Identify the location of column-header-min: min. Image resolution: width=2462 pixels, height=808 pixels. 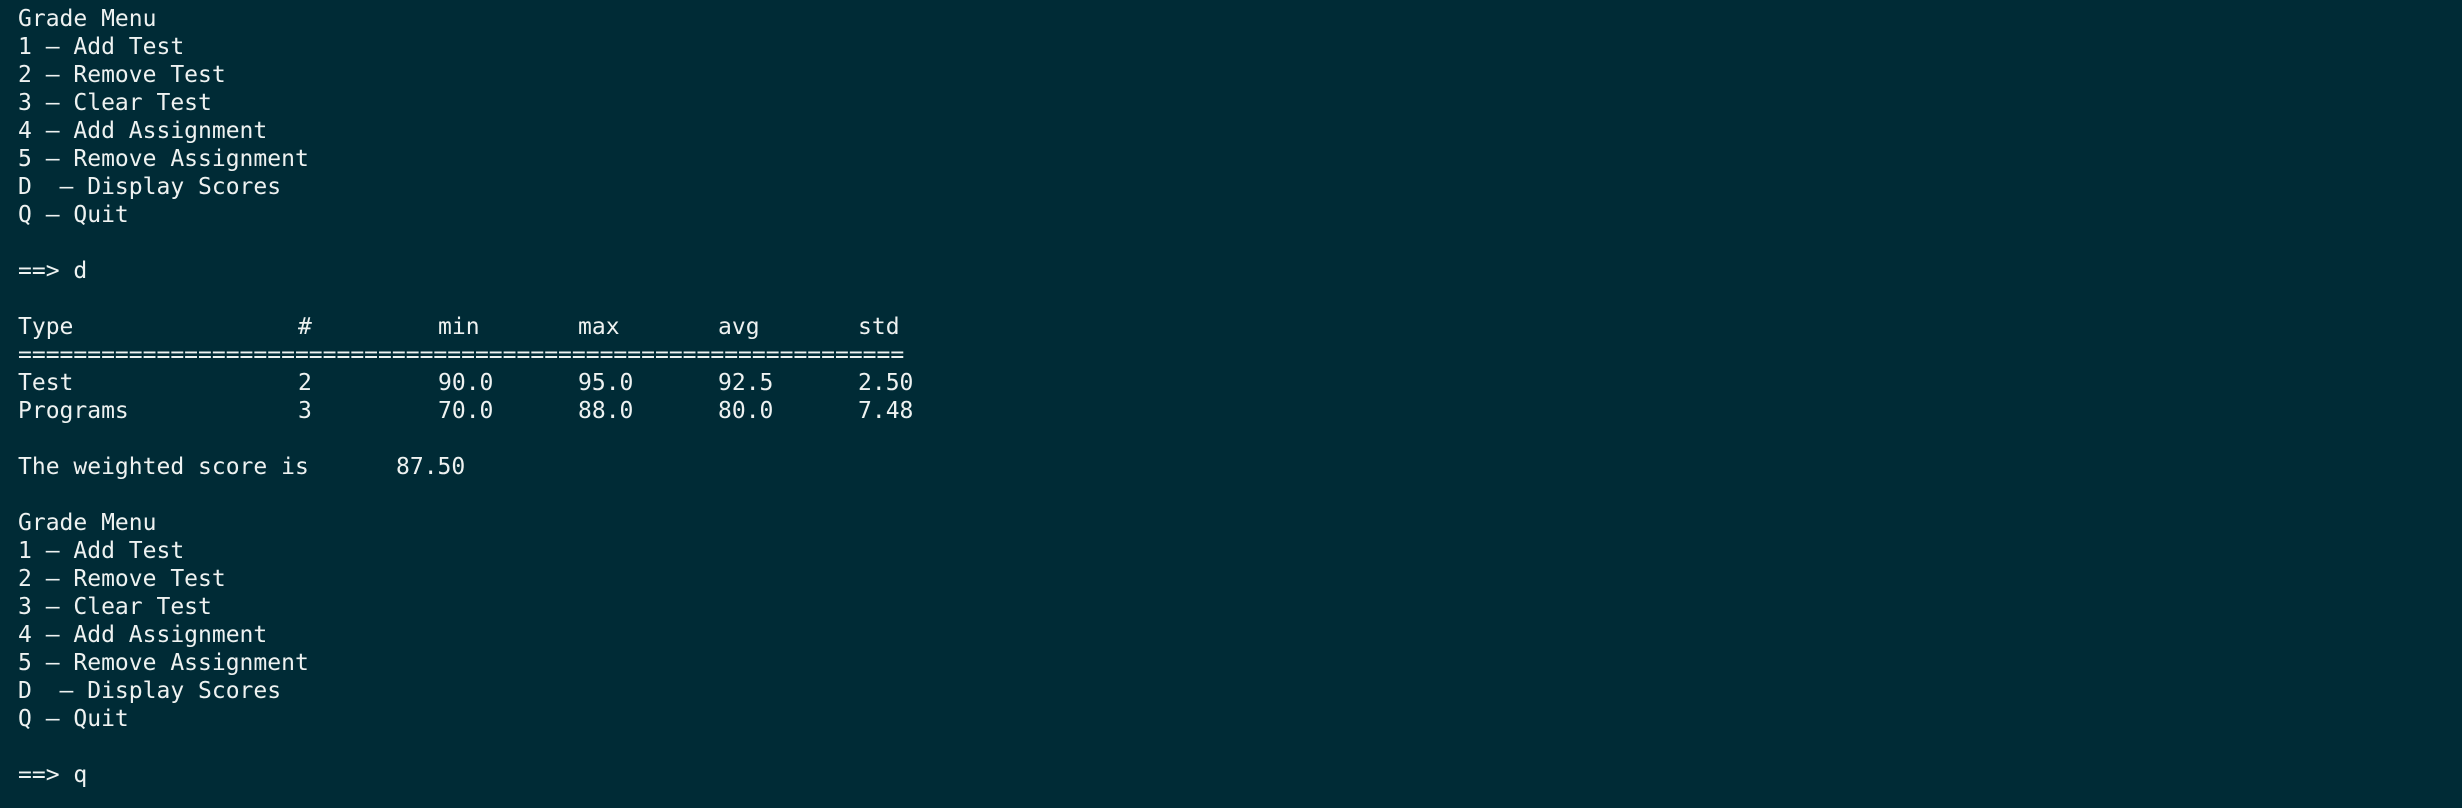
(459, 327).